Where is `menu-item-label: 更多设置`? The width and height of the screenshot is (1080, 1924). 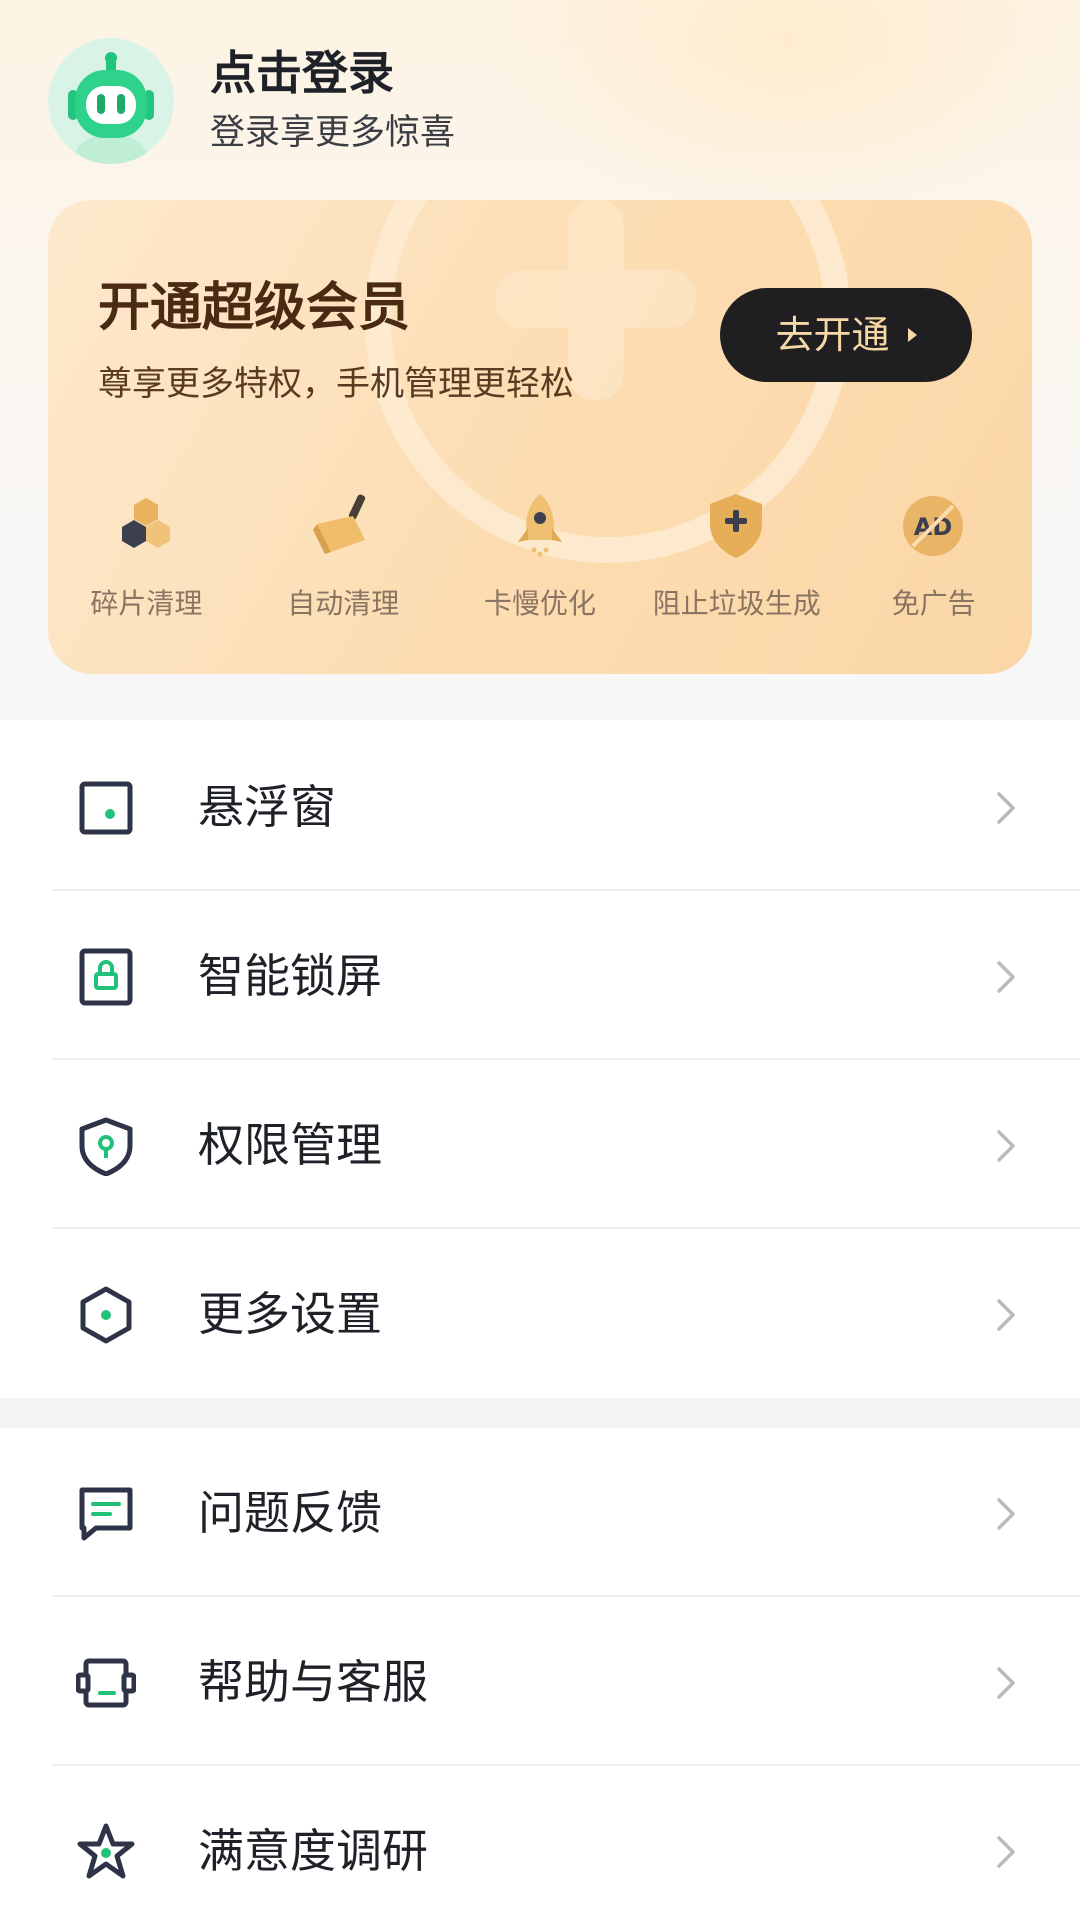
menu-item-label: 更多设置 is located at coordinates (290, 1314).